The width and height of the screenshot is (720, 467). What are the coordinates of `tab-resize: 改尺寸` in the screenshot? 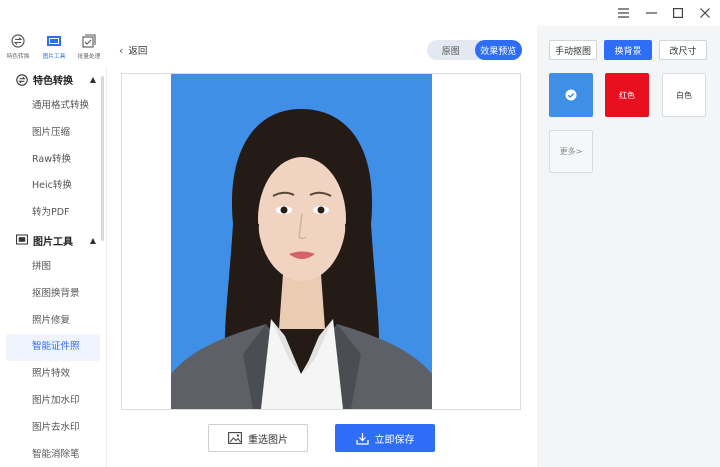 It's located at (683, 50).